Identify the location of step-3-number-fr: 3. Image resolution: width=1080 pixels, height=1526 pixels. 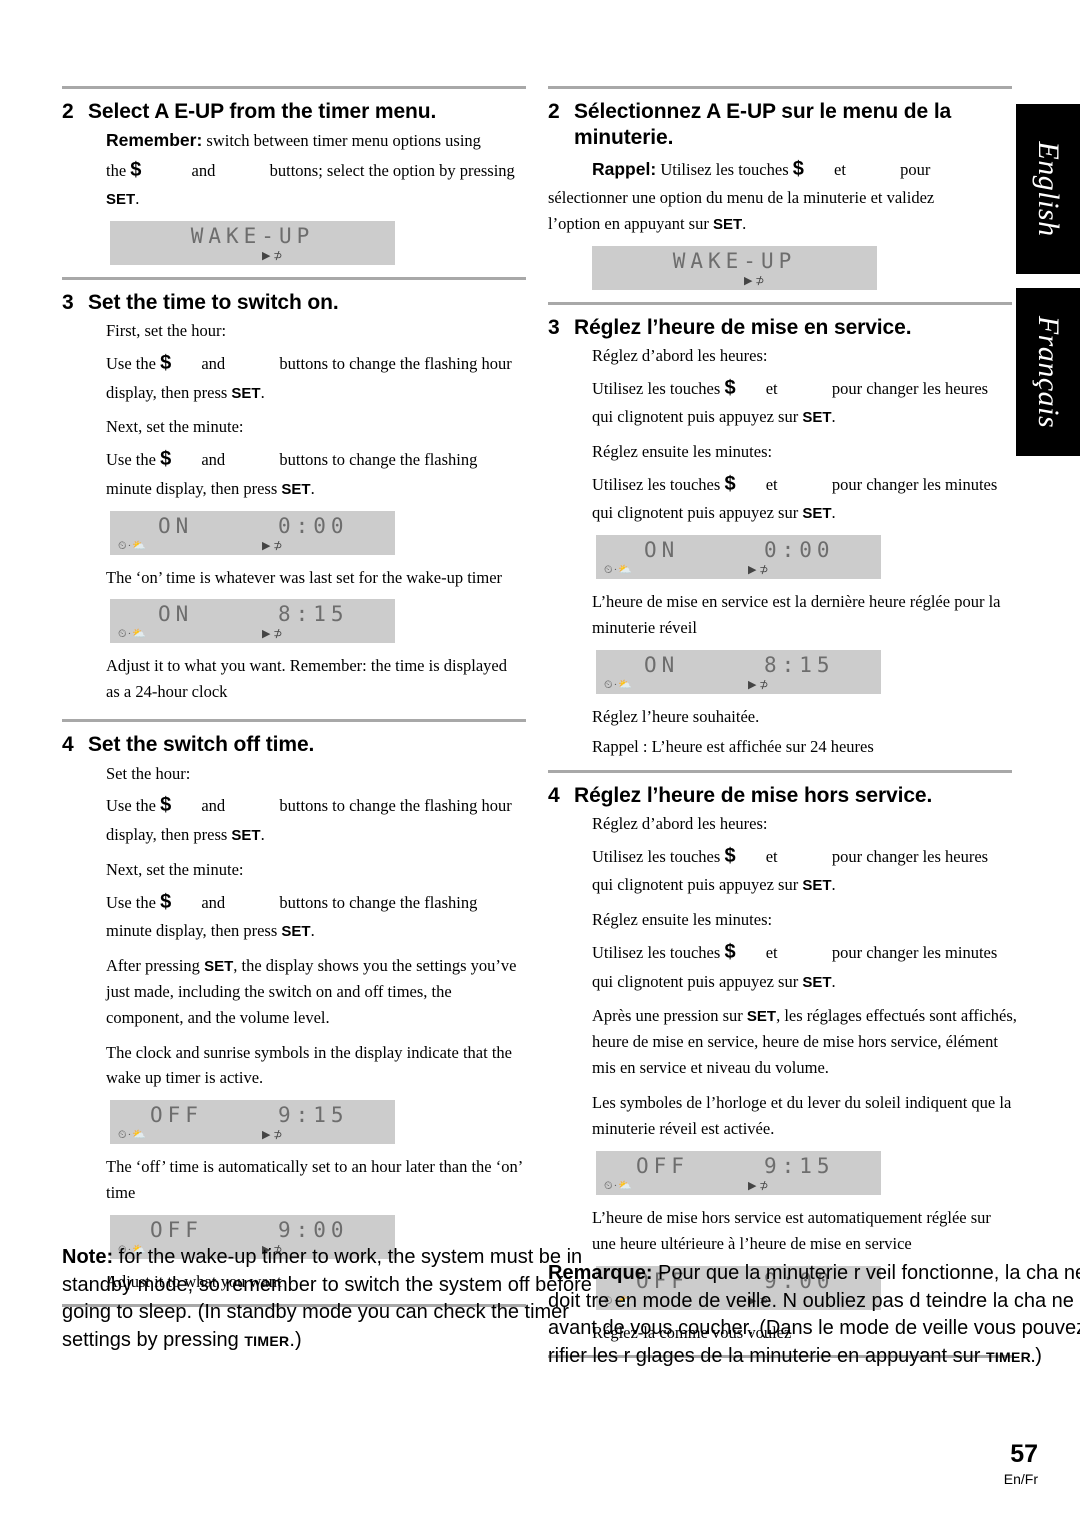
(554, 327).